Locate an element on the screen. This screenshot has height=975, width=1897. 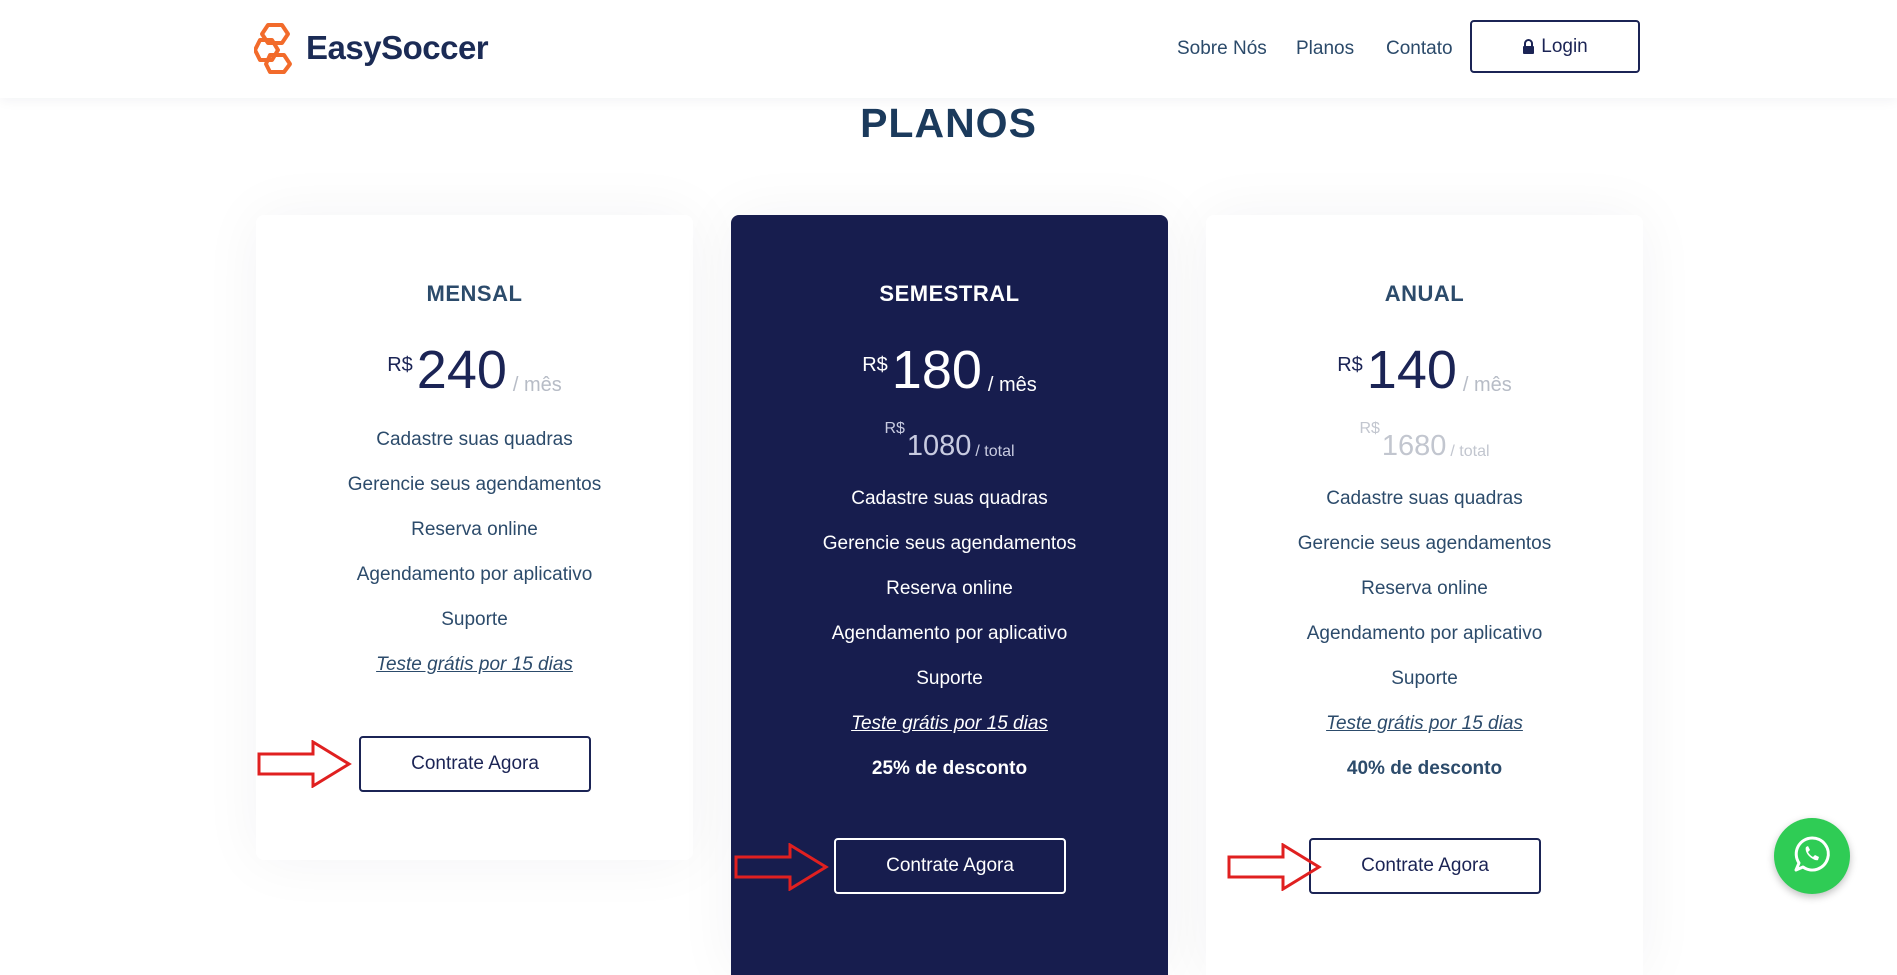
whatsapp-icon is located at coordinates (1812, 856).